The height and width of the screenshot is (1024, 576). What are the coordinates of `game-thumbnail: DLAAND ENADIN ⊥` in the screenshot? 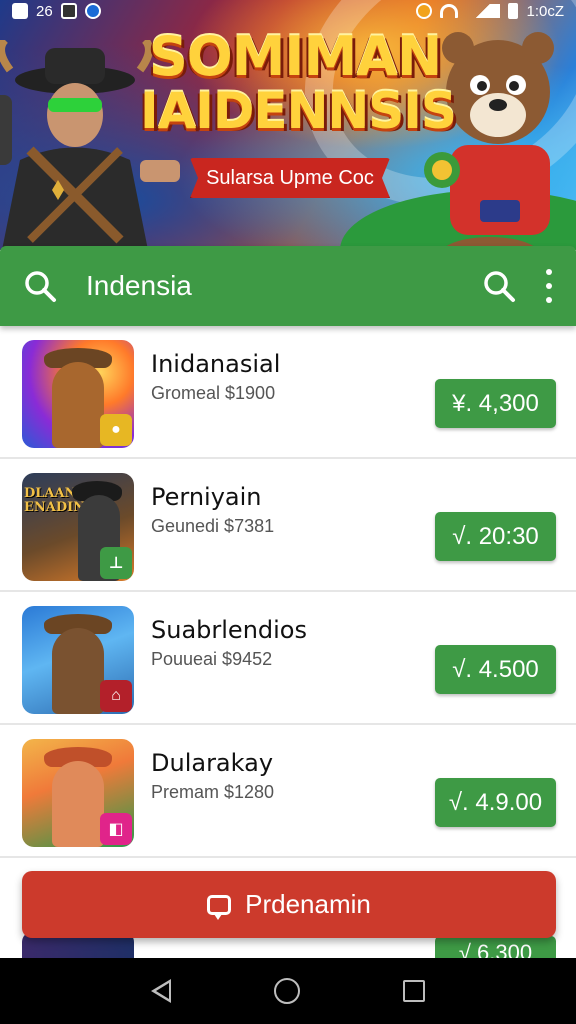 It's located at (78, 527).